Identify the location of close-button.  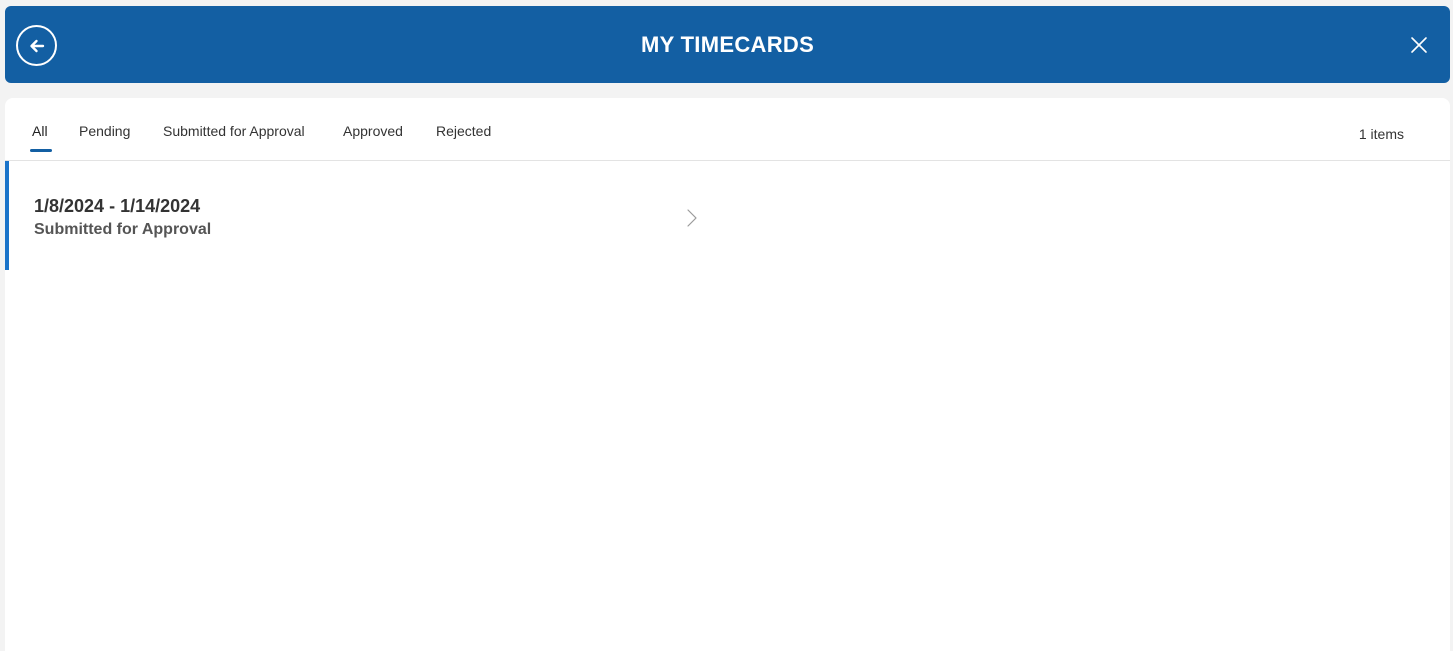
(1419, 45).